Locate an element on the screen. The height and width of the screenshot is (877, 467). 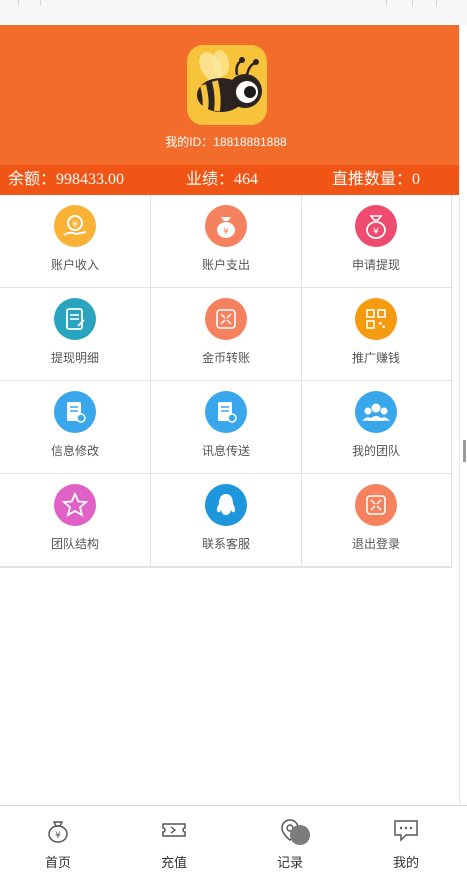
menu-account-expense: ¥ 账户支出 is located at coordinates (226, 241).